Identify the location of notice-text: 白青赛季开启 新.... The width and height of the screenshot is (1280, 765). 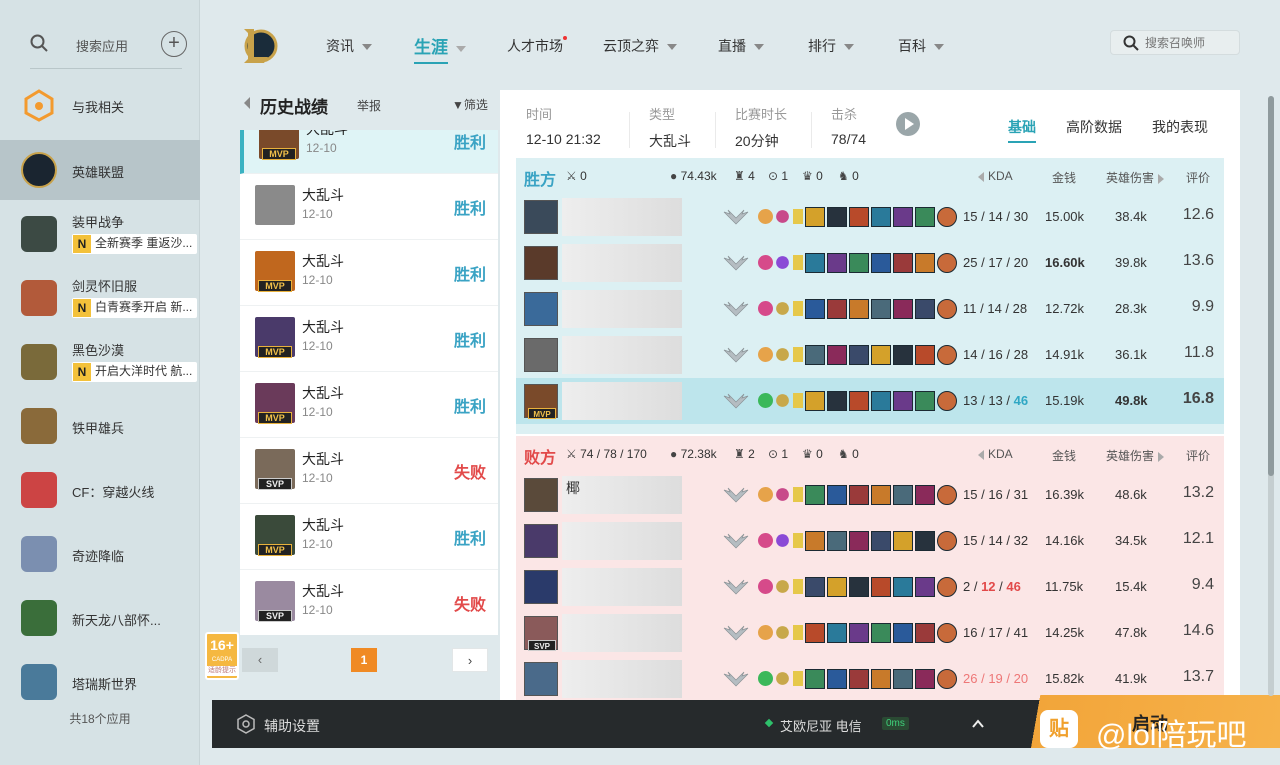
(144, 307).